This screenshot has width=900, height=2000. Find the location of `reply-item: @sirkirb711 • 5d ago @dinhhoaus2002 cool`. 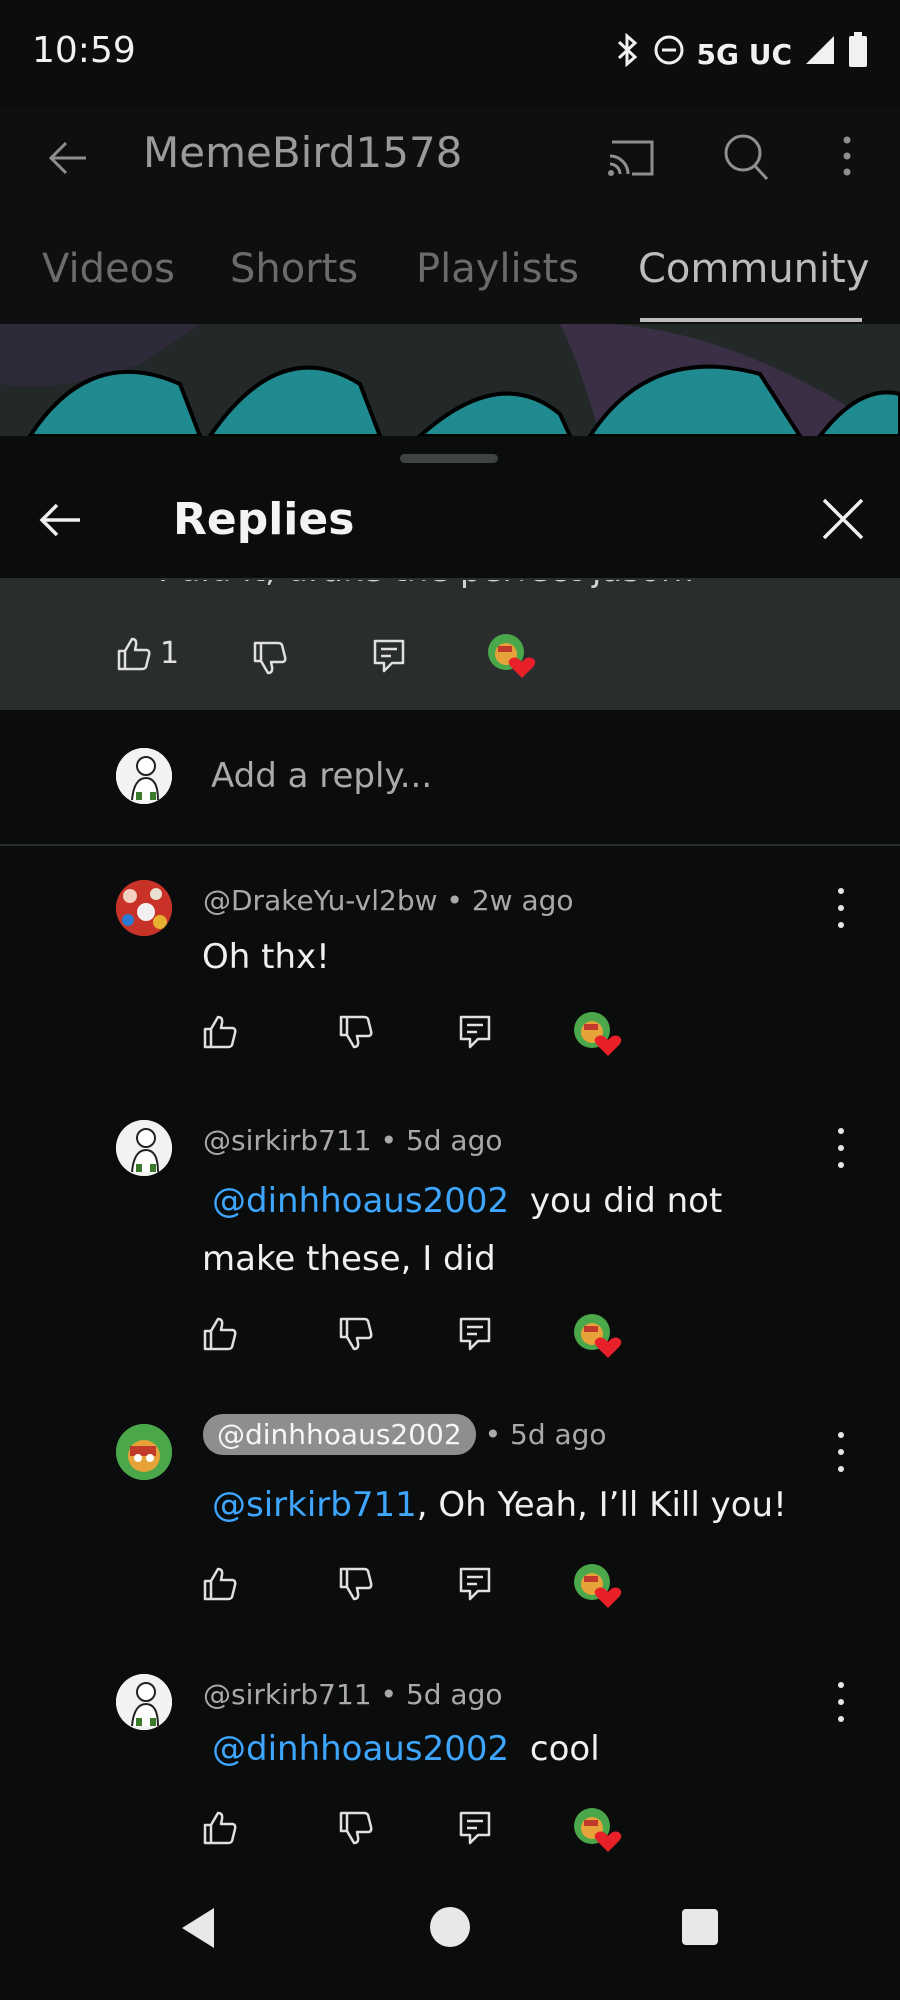

reply-item: @sirkirb711 • 5d ago @dinhhoaus2002 cool is located at coordinates (450, 1753).